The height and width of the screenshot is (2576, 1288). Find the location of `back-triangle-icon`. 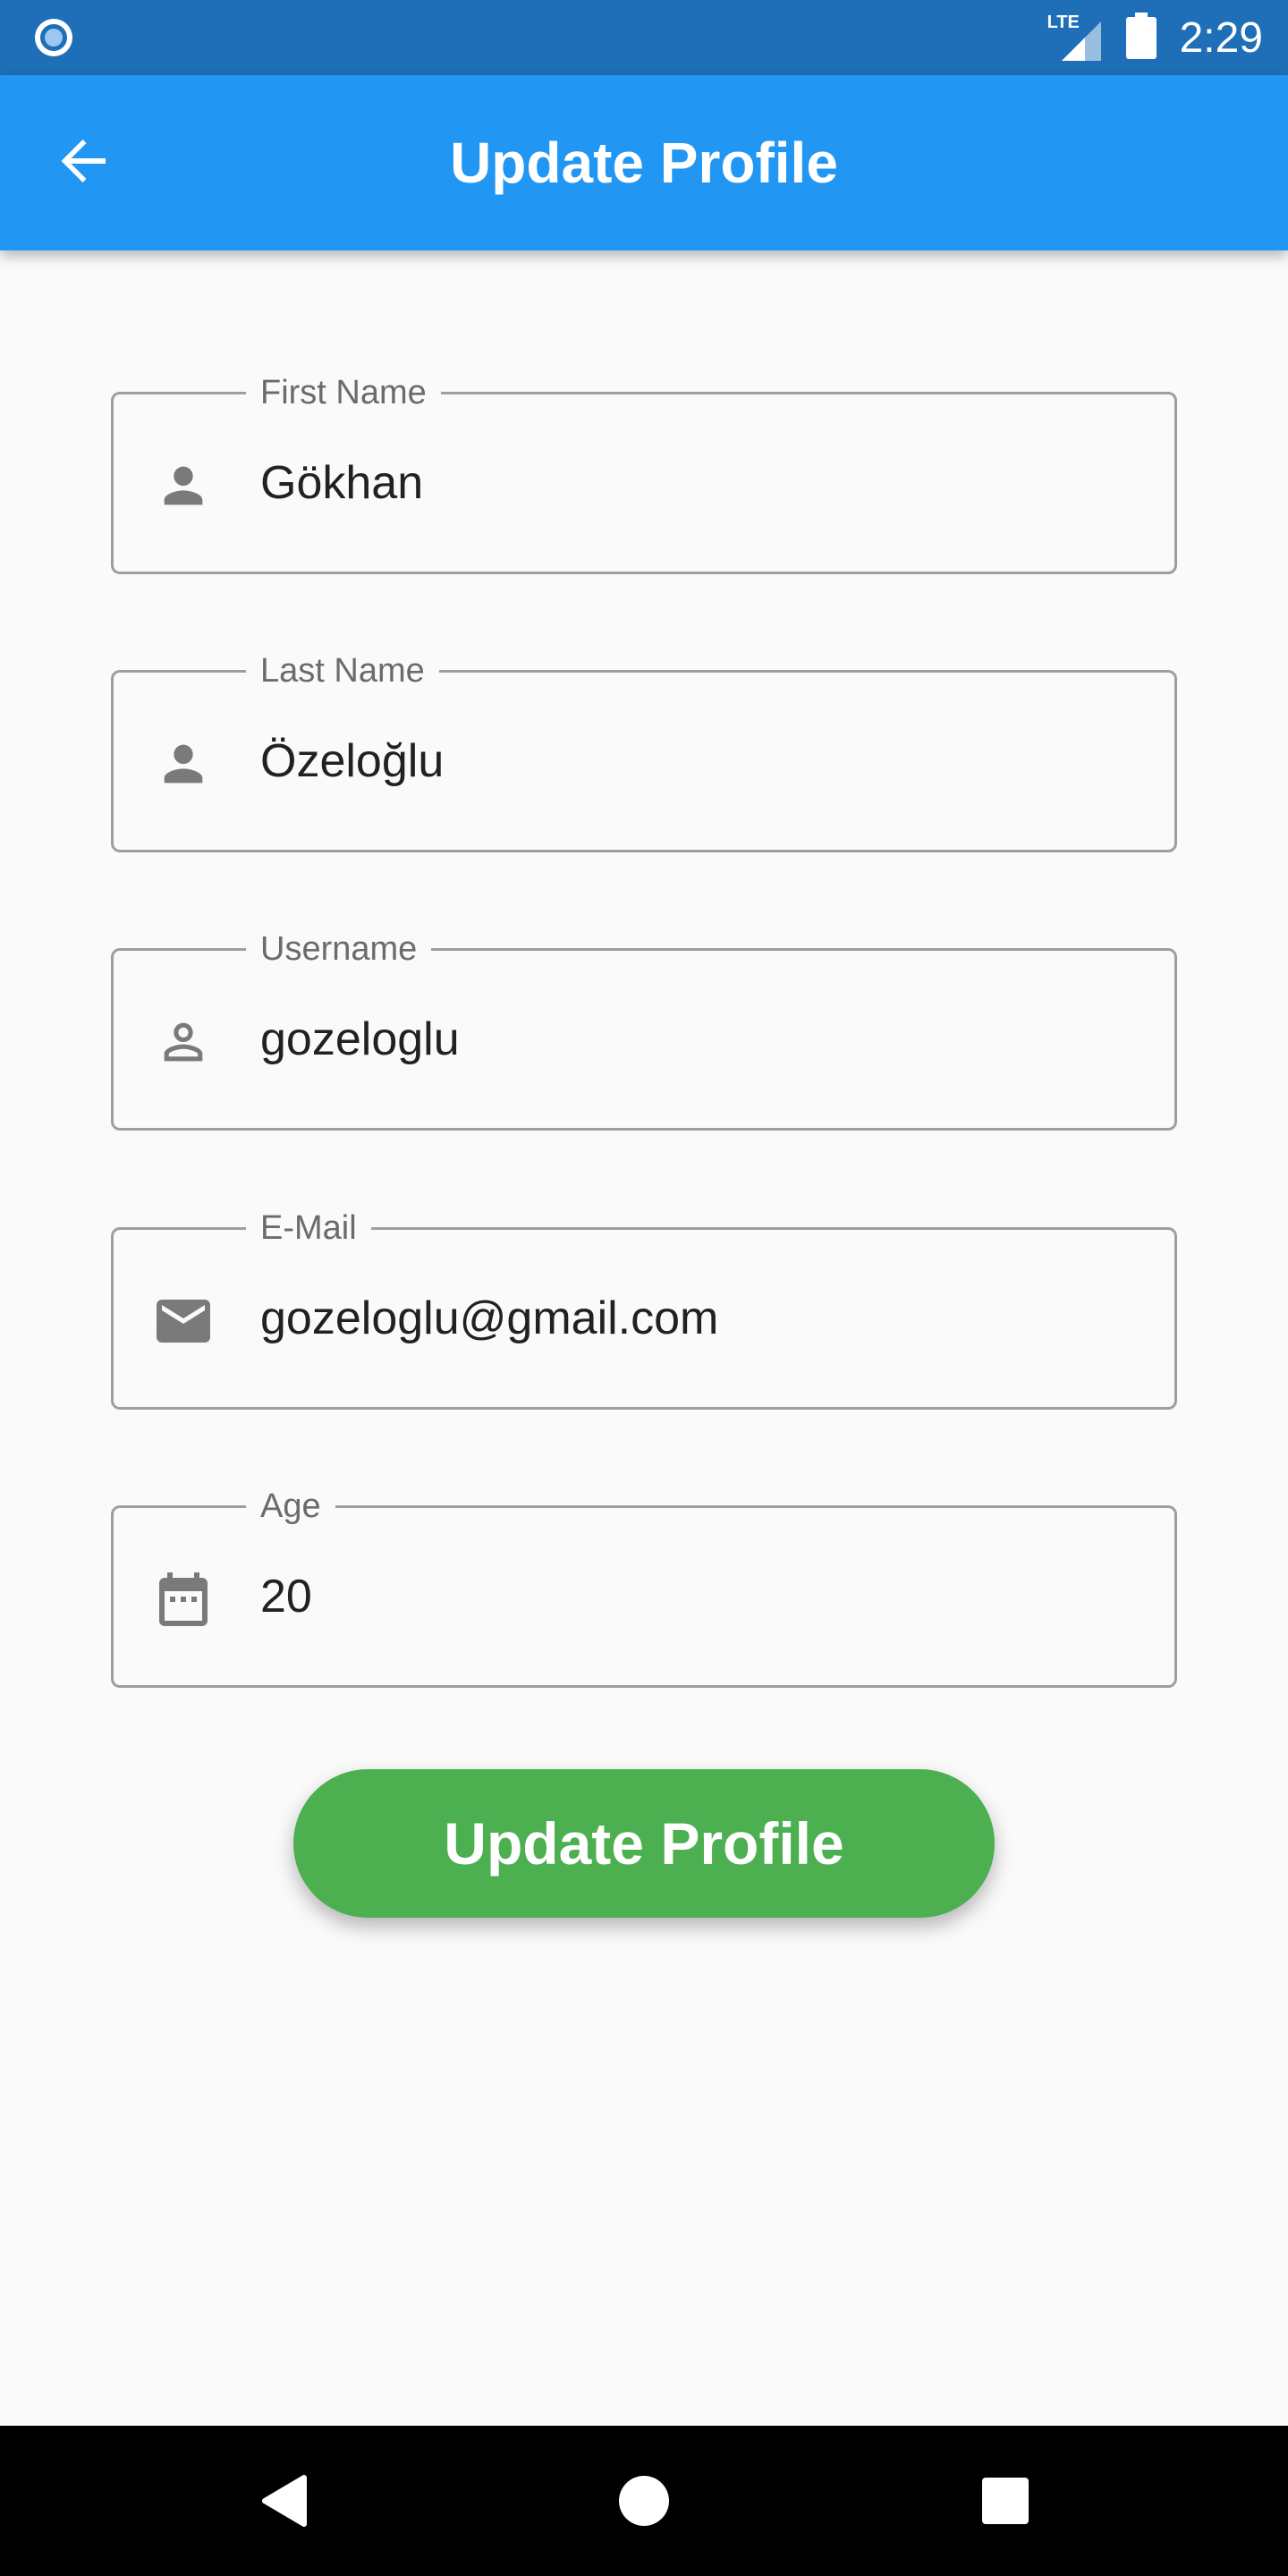

back-triangle-icon is located at coordinates (283, 2503).